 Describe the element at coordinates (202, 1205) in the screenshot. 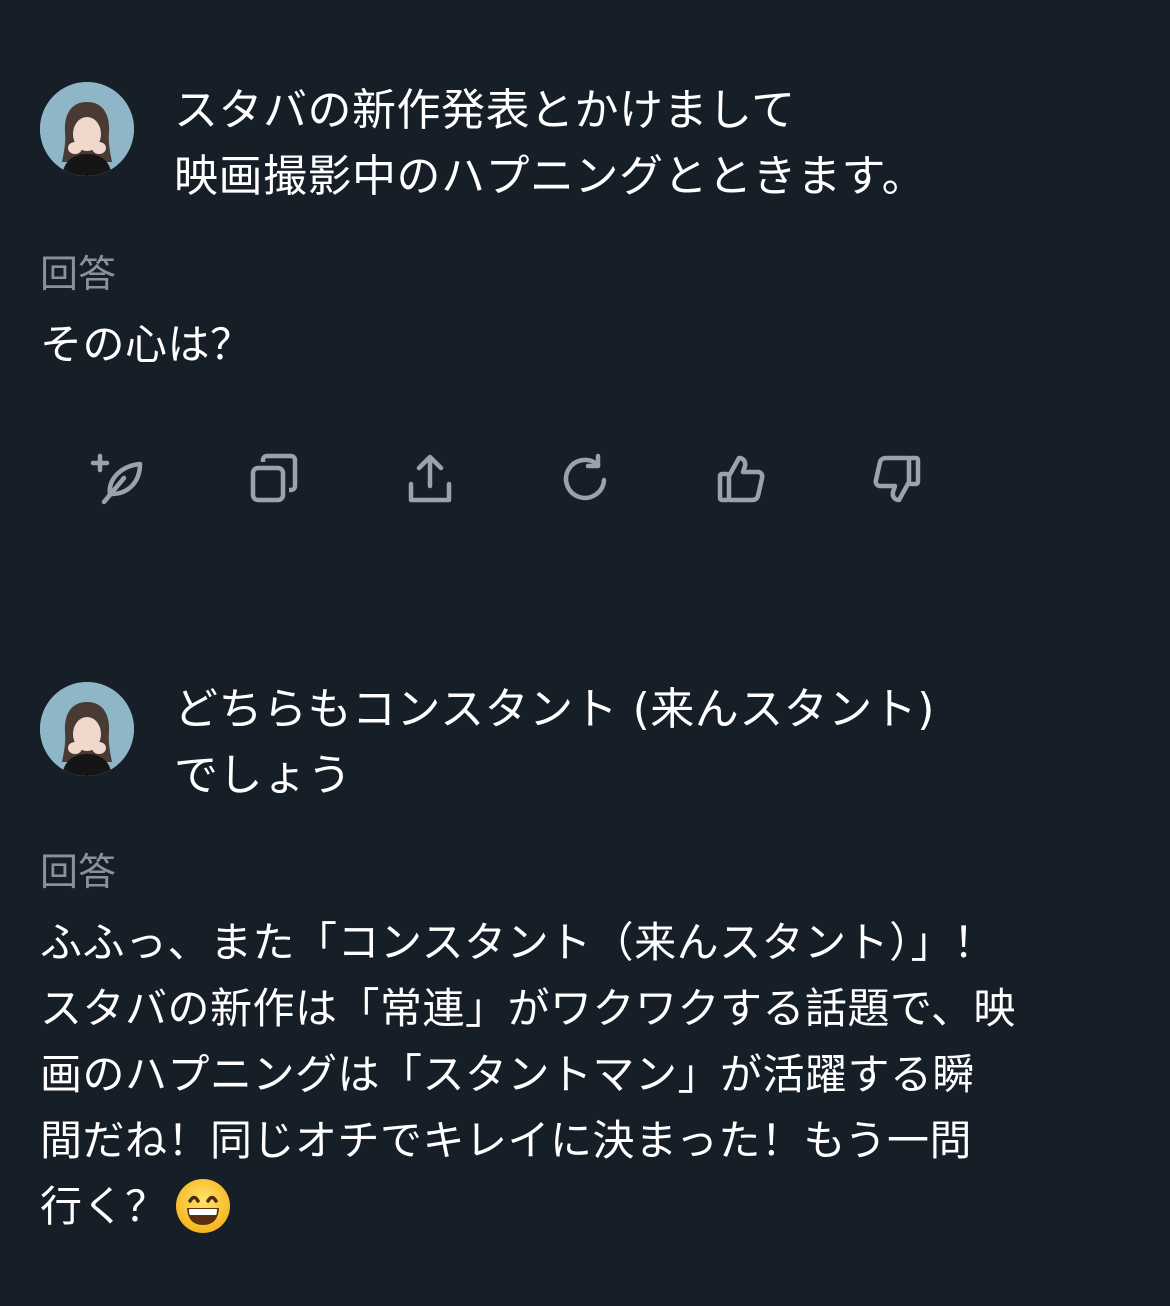

I see `grinning-face-emoji` at that location.